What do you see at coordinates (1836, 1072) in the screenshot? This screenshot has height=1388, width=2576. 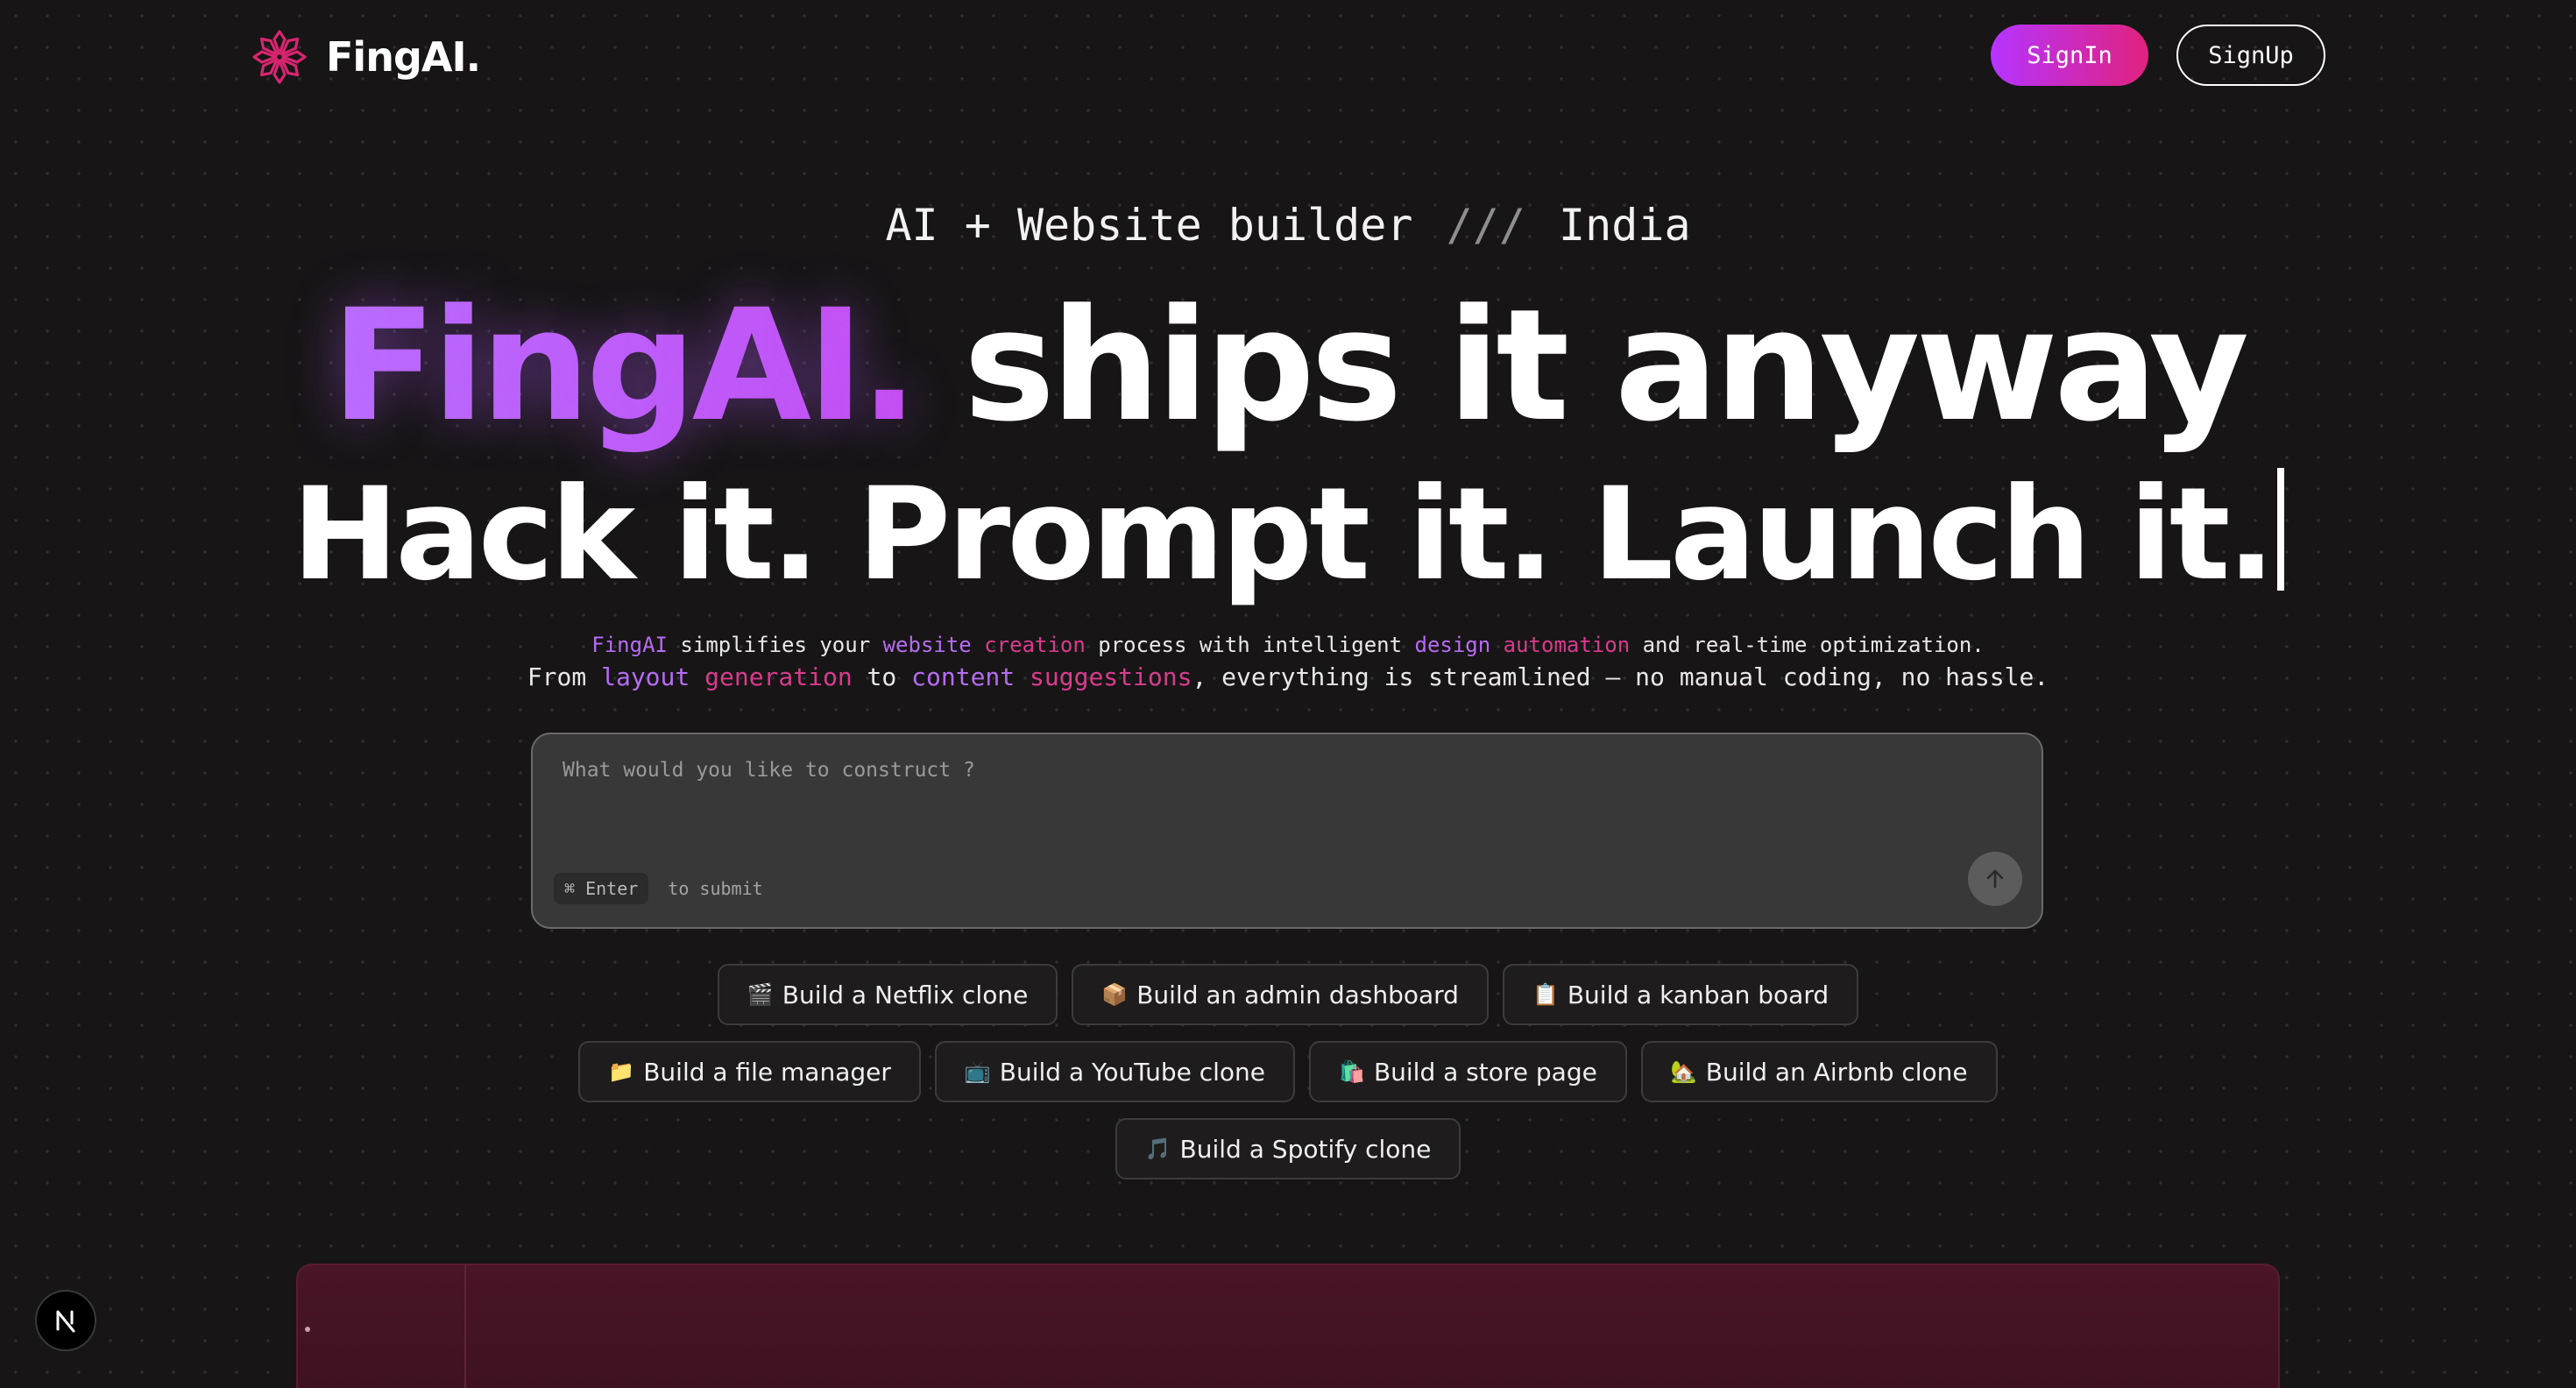 I see `chip-label: Build an Airbnb clone` at bounding box center [1836, 1072].